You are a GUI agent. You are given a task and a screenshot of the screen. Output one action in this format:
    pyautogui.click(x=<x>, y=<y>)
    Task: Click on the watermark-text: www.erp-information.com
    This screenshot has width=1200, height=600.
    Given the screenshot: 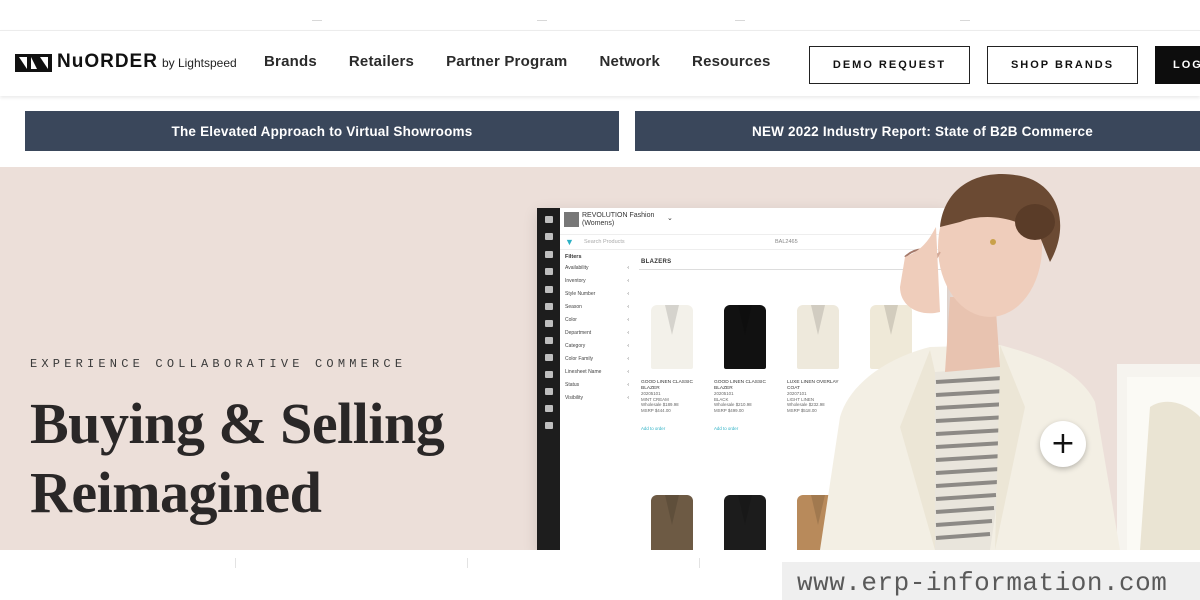 What is the action you would take?
    pyautogui.click(x=982, y=583)
    